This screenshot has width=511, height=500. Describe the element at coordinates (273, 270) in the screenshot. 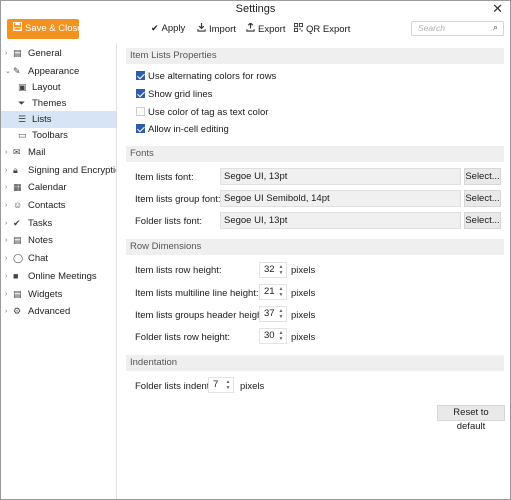

I see `row-height-spinner: 32 ▲ ▼` at that location.